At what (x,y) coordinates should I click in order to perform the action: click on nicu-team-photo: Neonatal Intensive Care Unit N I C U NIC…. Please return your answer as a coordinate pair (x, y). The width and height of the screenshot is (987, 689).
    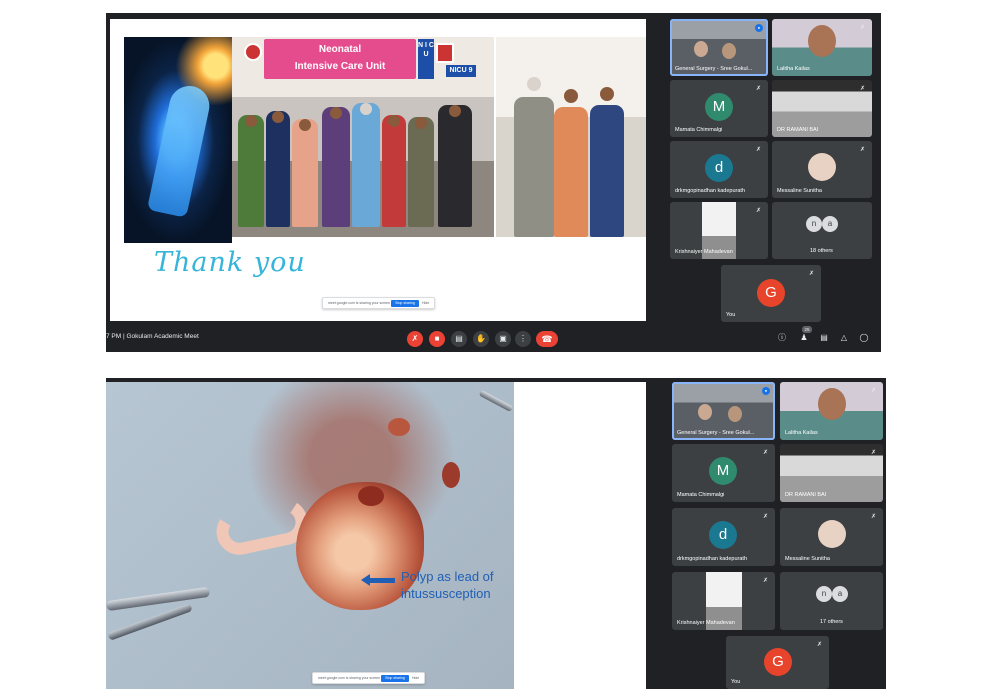
    Looking at the image, I should click on (363, 137).